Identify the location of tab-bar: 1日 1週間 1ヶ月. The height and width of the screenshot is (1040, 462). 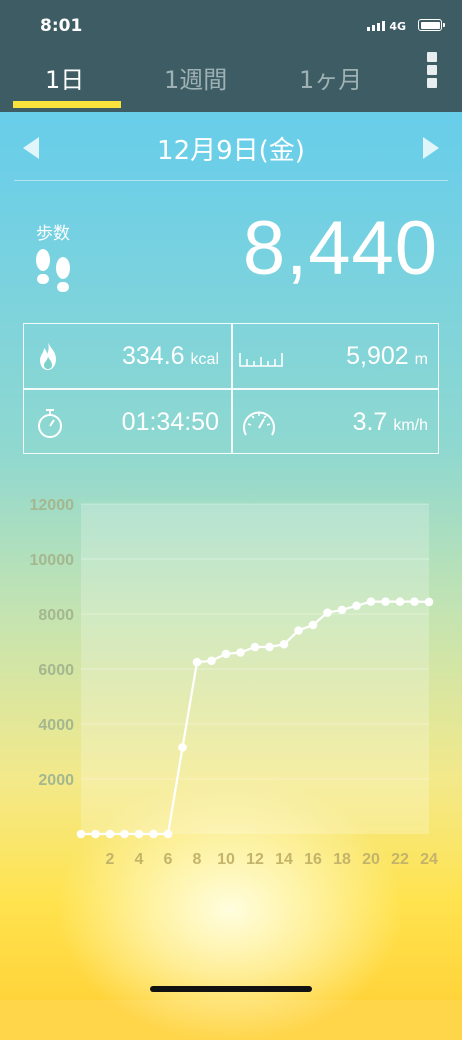
(231, 84).